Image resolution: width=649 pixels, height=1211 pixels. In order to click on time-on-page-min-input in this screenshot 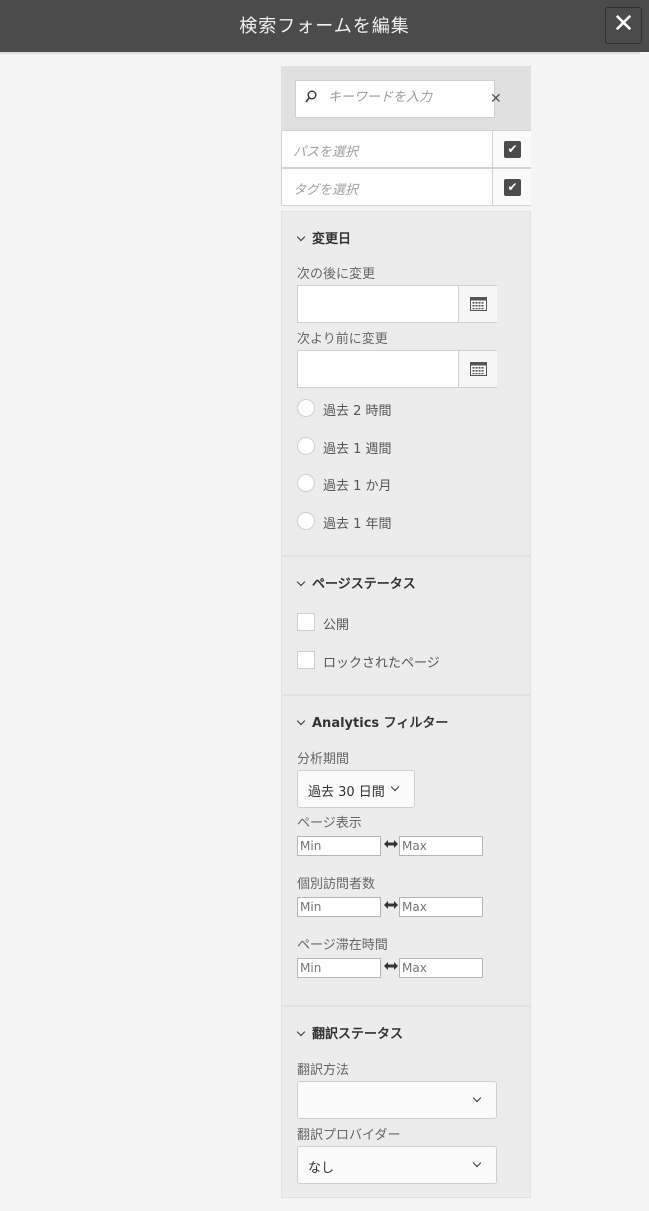, I will do `click(339, 968)`.